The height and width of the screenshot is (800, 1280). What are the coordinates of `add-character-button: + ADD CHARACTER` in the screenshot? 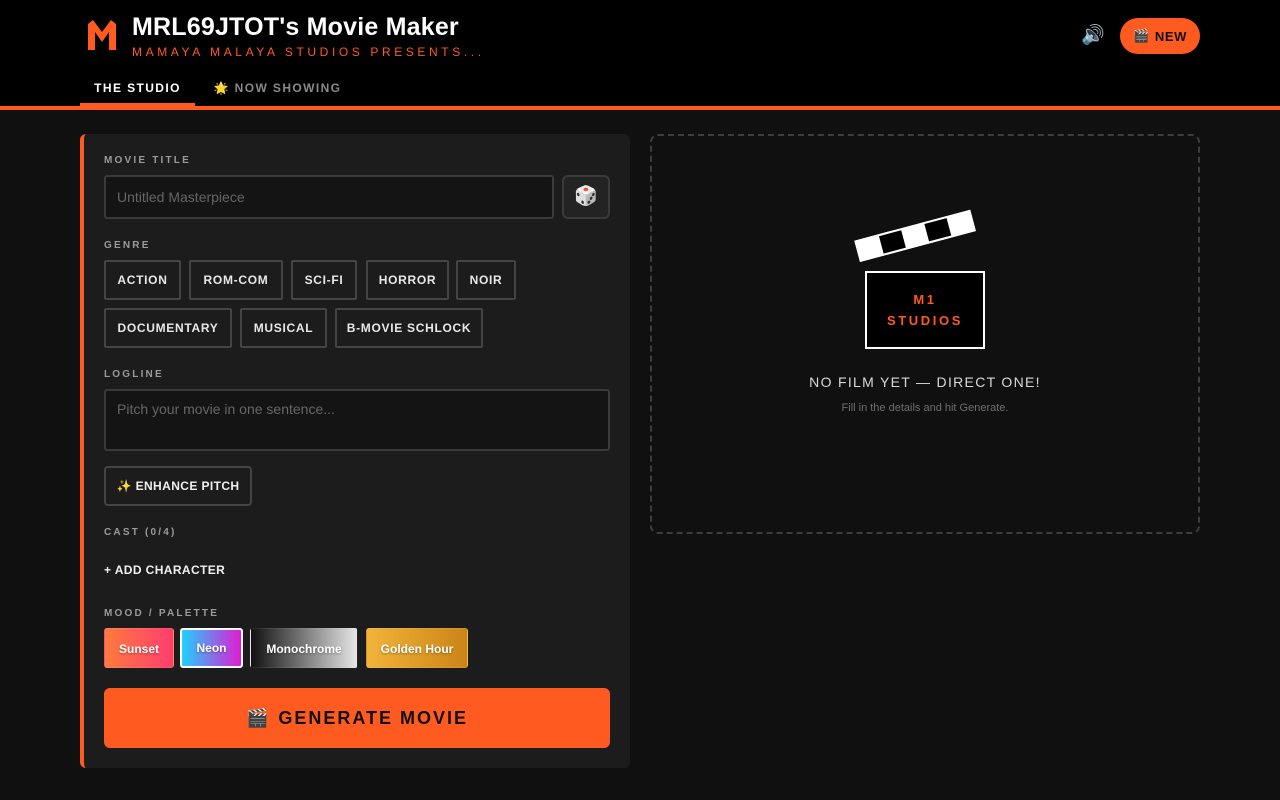 It's located at (164, 570).